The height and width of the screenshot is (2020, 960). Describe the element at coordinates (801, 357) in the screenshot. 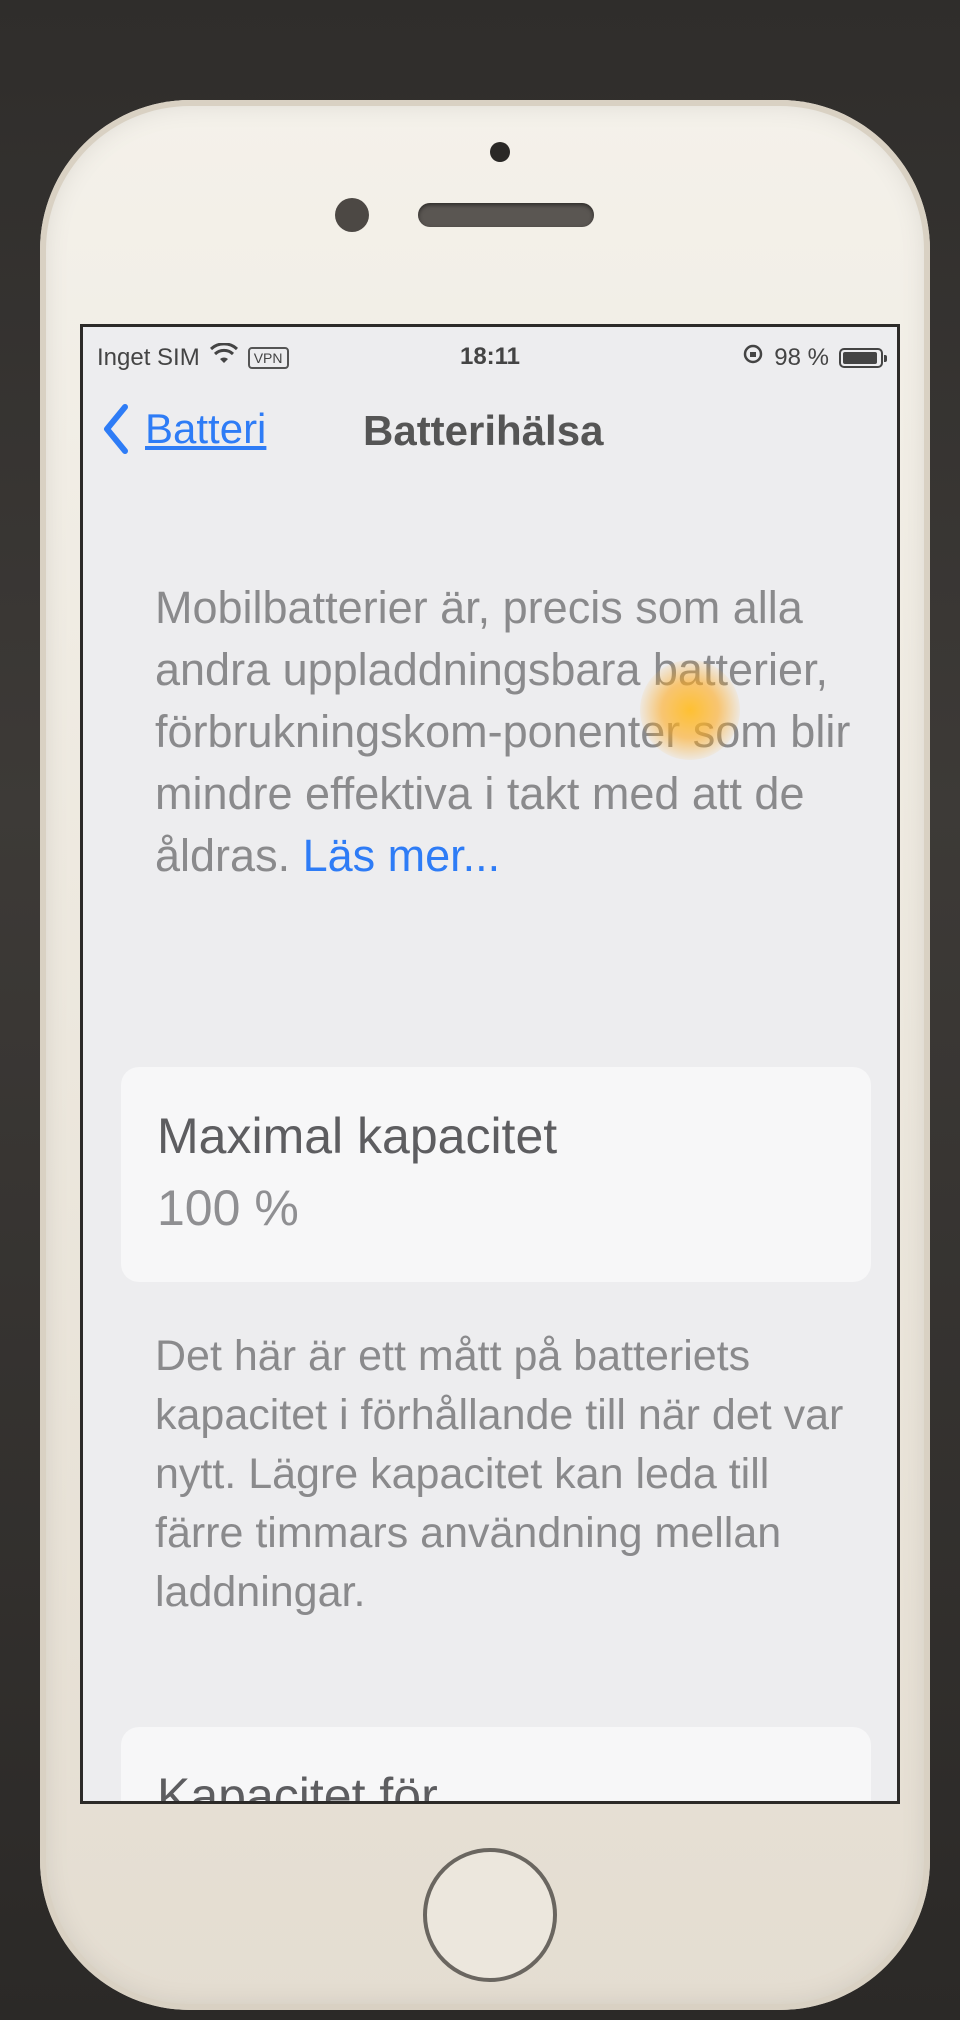

I see `battery-percent: 98 %` at that location.